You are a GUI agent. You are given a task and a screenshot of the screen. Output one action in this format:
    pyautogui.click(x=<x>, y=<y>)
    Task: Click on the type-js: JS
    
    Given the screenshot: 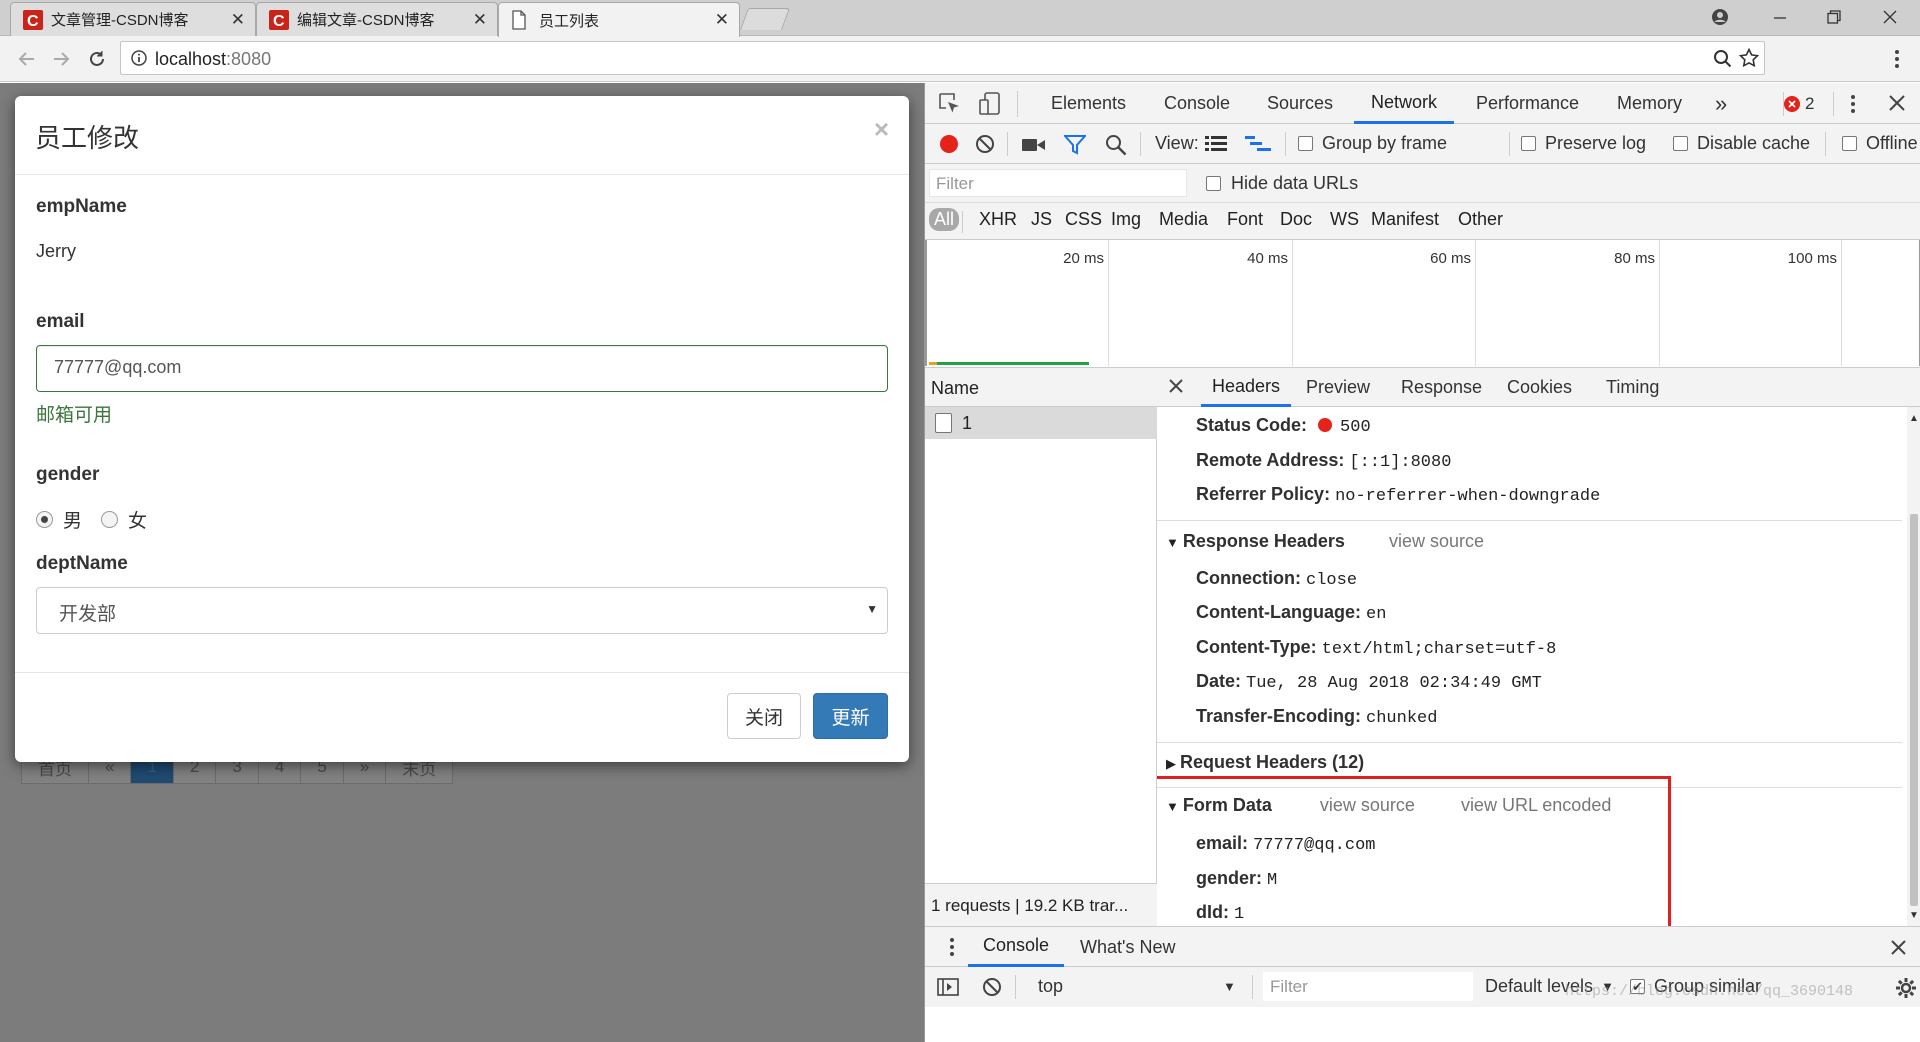 What is the action you would take?
    pyautogui.click(x=1041, y=219)
    